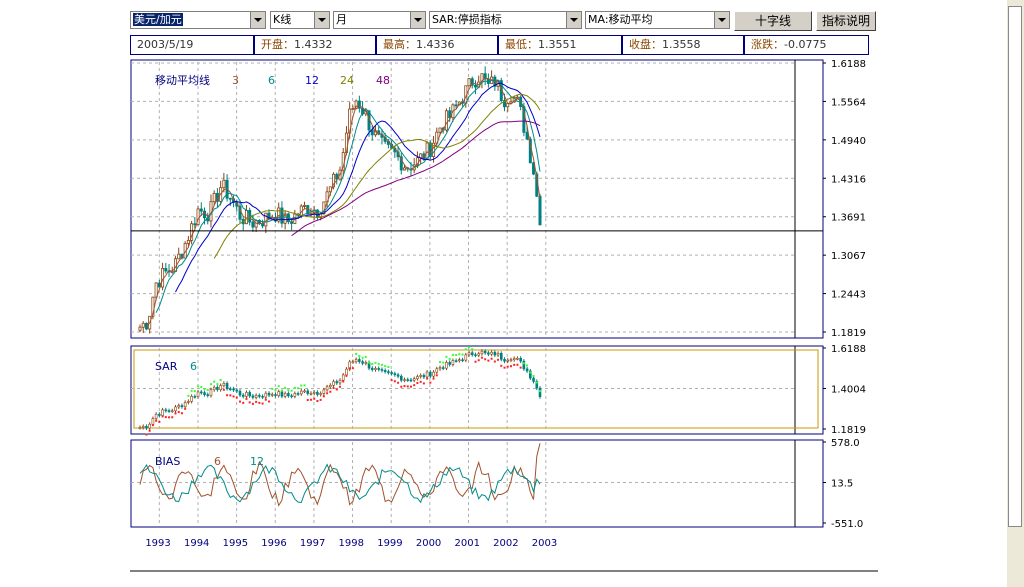 This screenshot has width=1024, height=587. I want to click on ma-legend-item: 3, so click(235, 80).